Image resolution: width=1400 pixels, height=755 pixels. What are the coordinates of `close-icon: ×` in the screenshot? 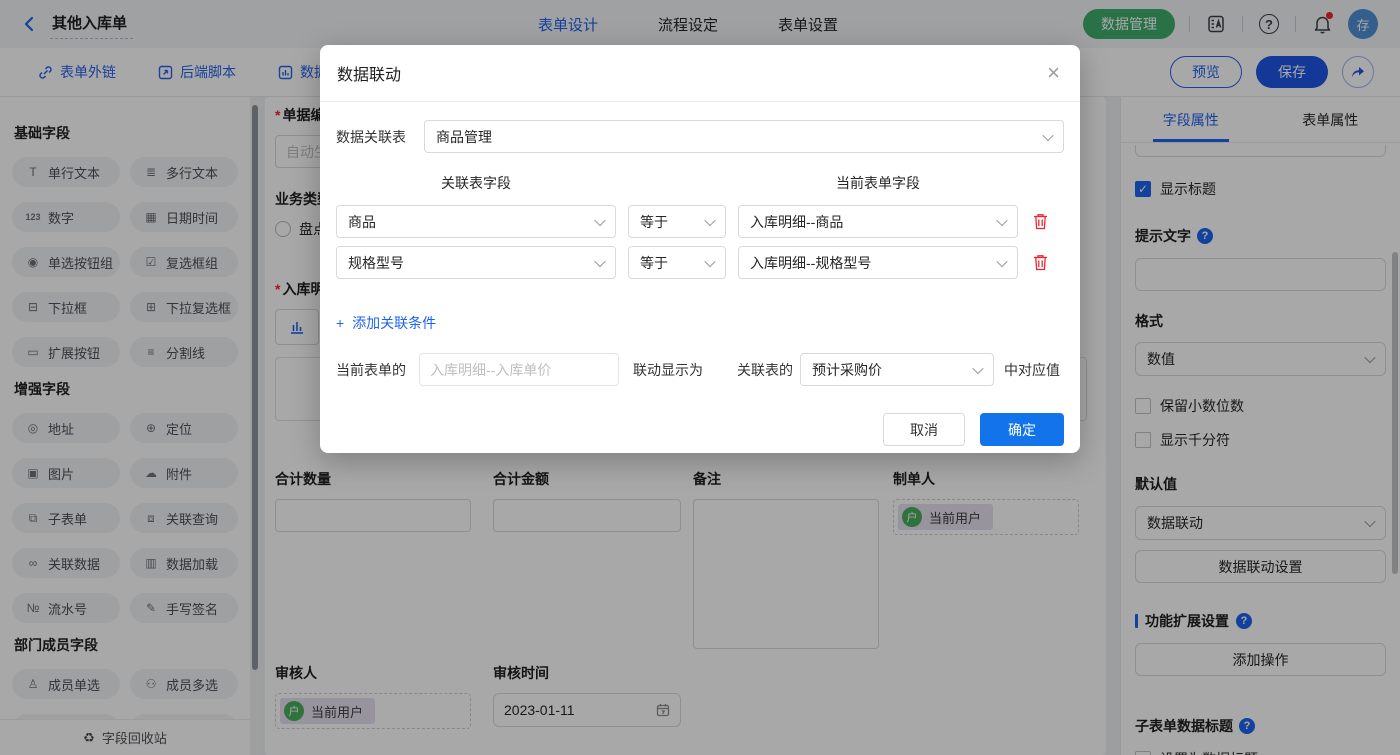 It's located at (1053, 73).